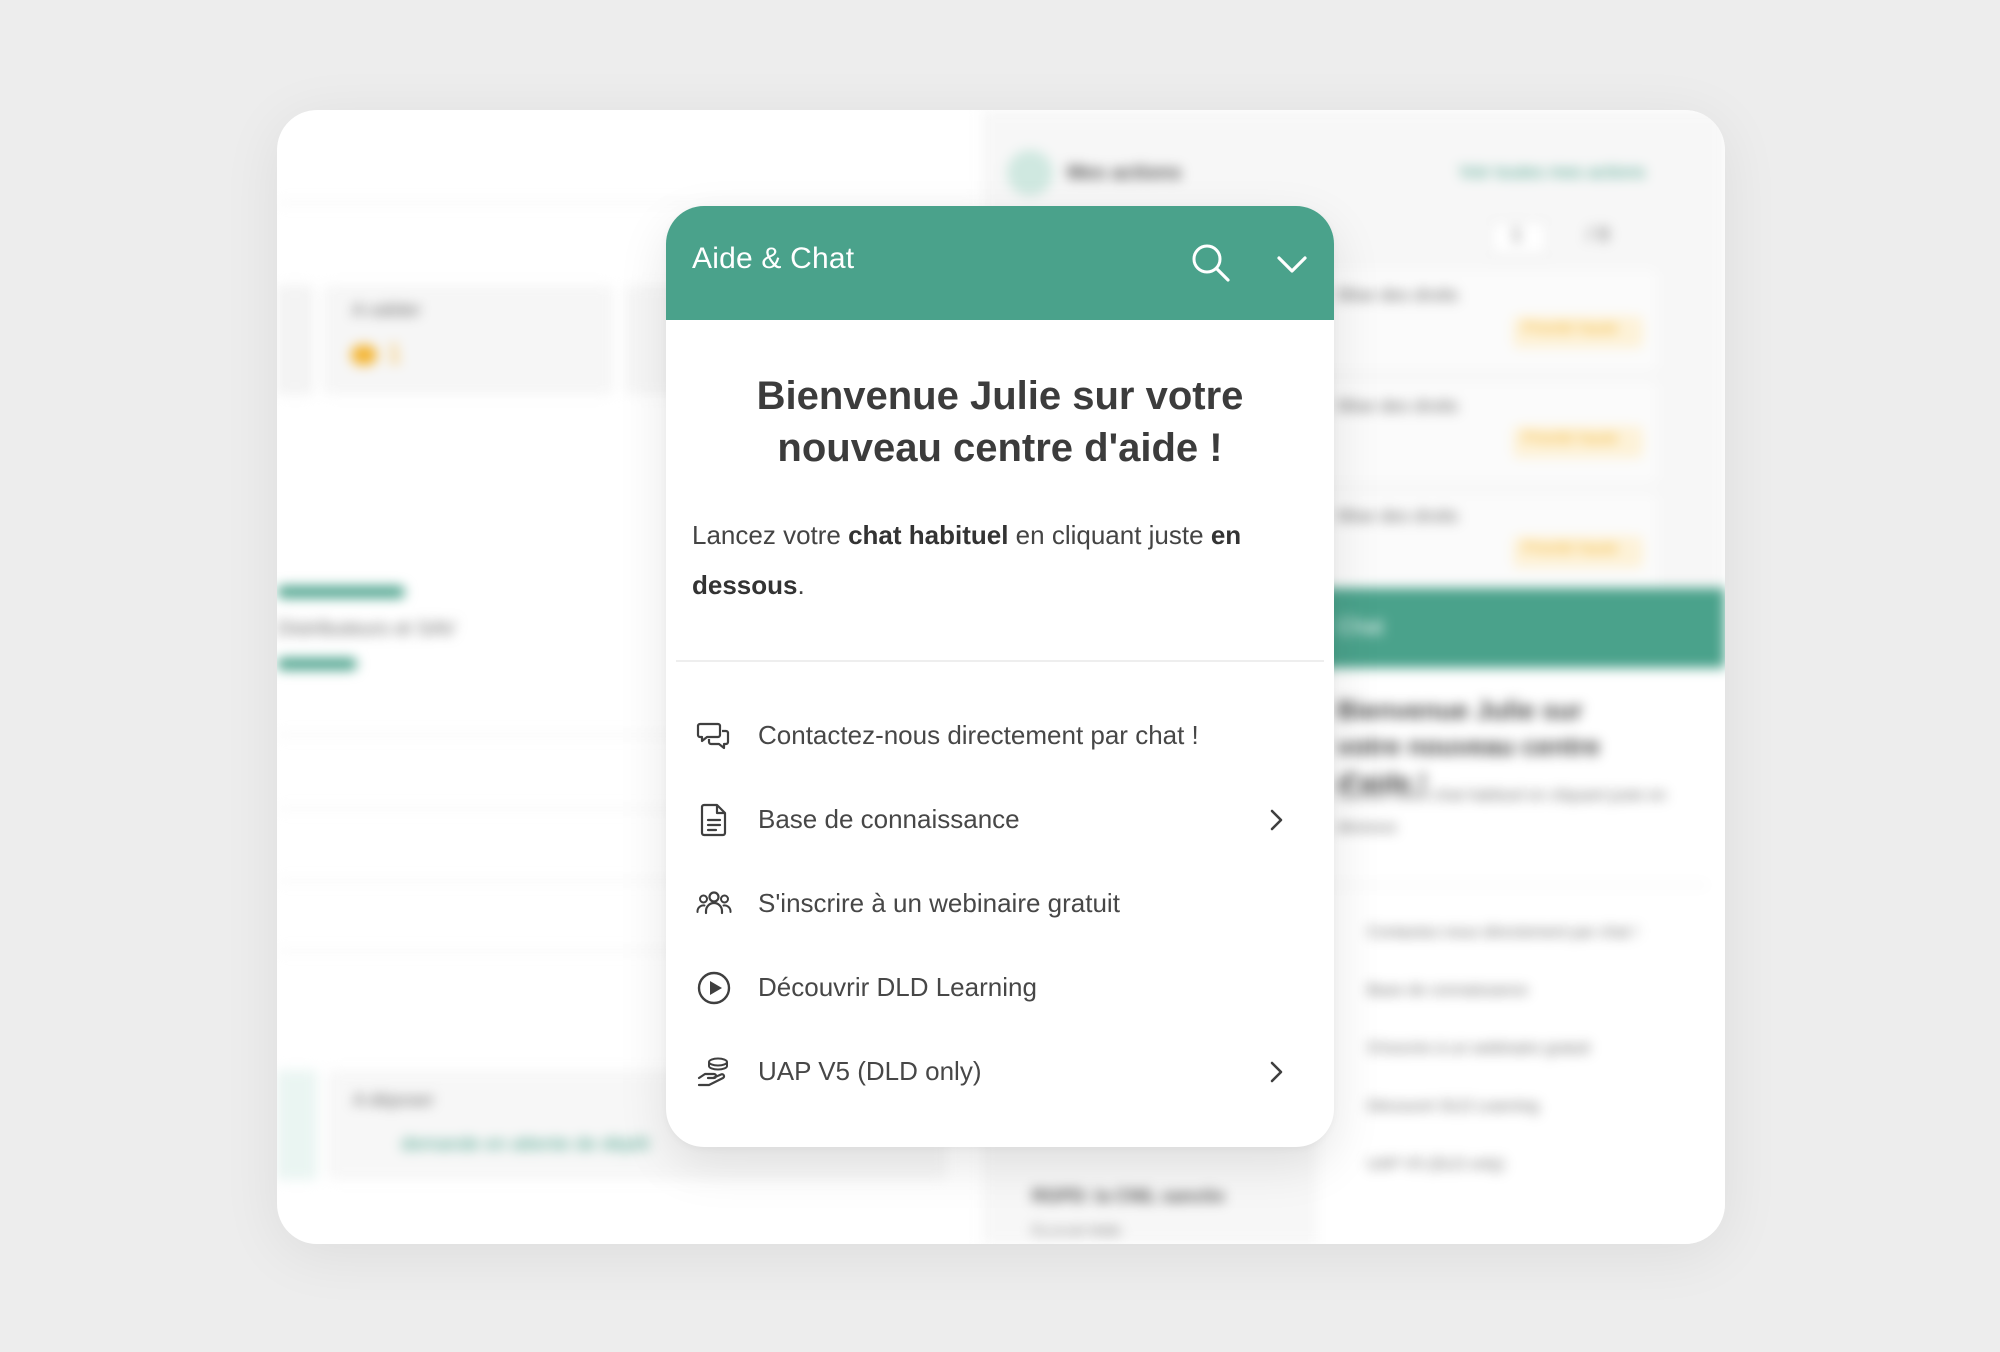 This screenshot has height=1352, width=2000. I want to click on collapse-button, so click(1292, 264).